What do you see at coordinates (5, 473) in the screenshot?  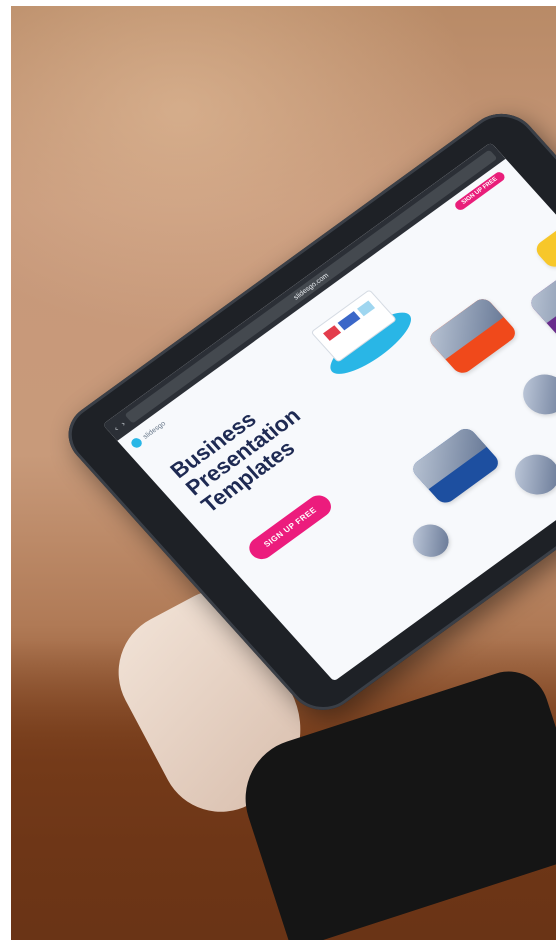 I see `image-border-left` at bounding box center [5, 473].